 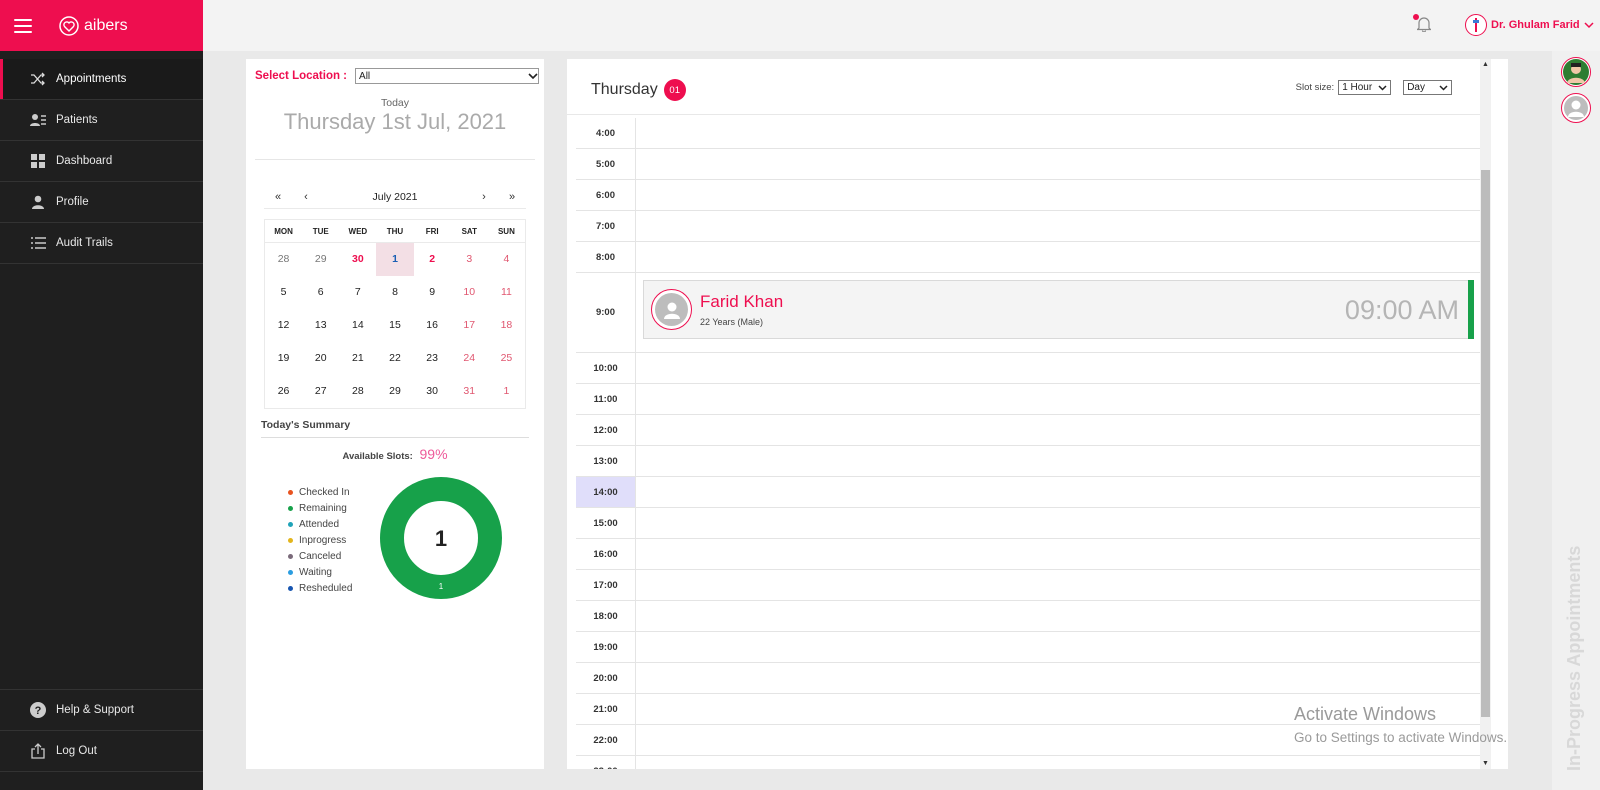 I want to click on time-slot-row: 16:00, so click(x=1029, y=554).